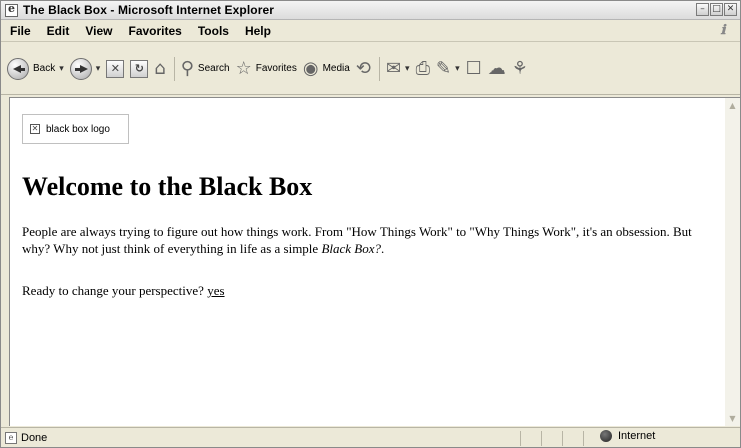 This screenshot has width=741, height=448. I want to click on discuss-icon: ☐, so click(473, 68).